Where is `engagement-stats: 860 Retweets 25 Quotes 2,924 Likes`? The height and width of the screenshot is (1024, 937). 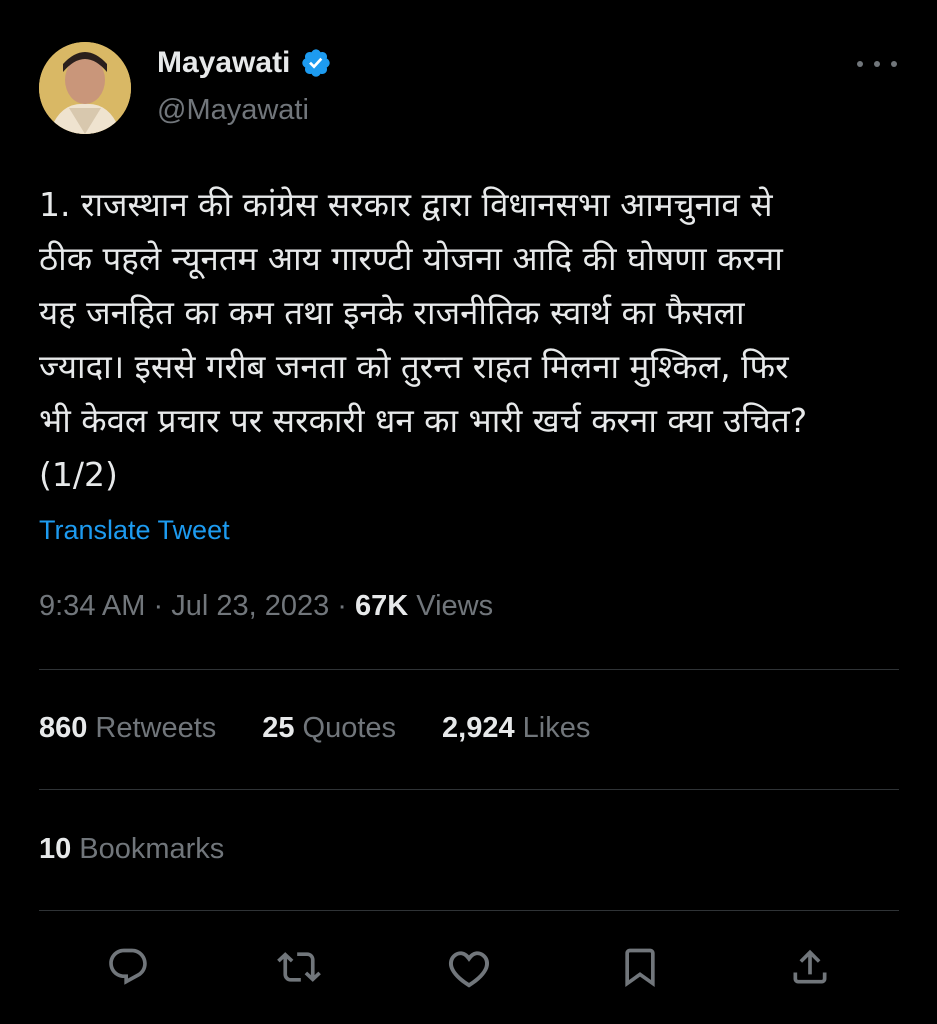 engagement-stats: 860 Retweets 25 Quotes 2,924 Likes is located at coordinates (314, 728).